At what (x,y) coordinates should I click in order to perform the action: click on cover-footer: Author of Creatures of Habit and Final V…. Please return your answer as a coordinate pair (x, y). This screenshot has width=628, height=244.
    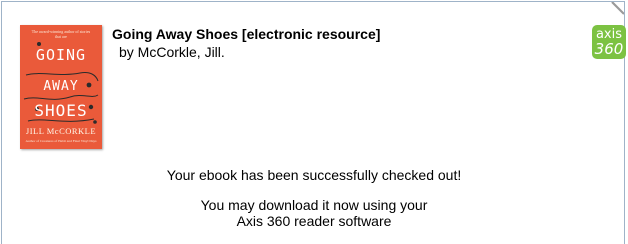
    Looking at the image, I should click on (61, 141).